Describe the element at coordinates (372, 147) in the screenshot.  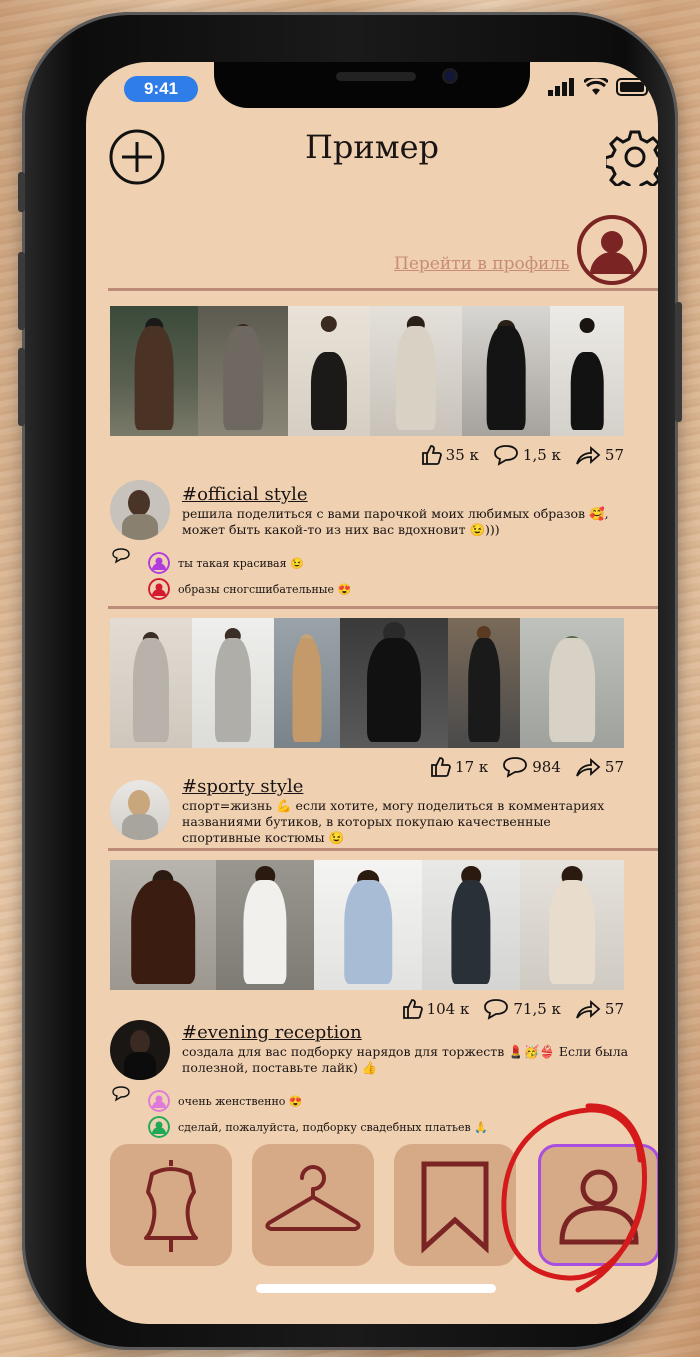
I see `page-title: Пример` at that location.